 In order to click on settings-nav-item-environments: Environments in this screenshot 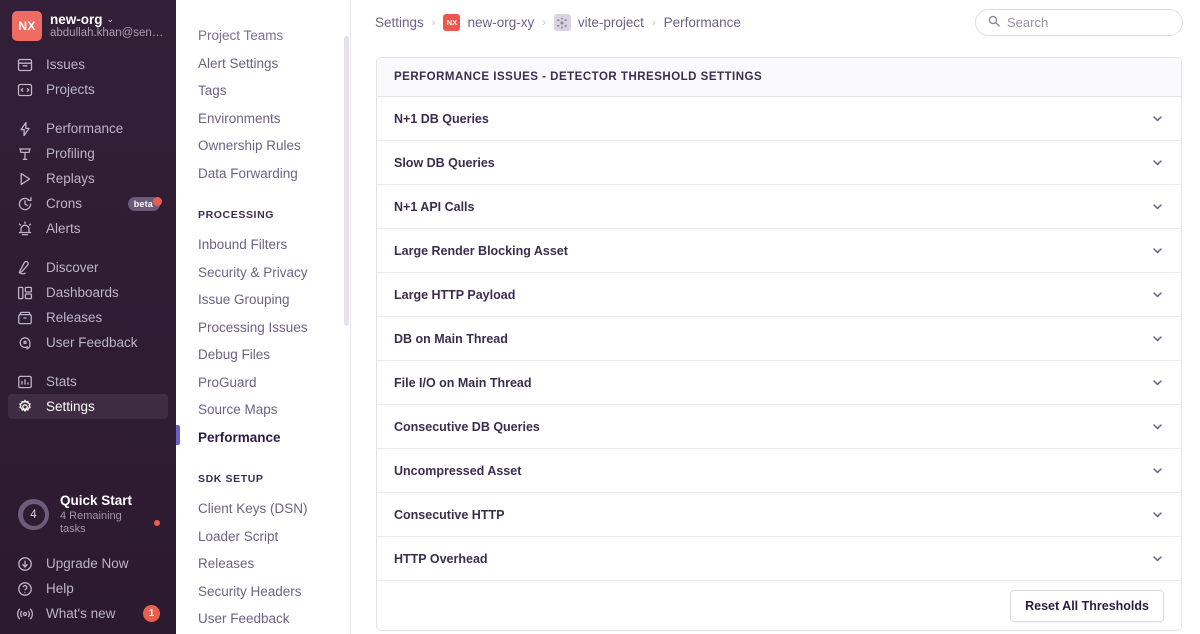, I will do `click(266, 119)`.